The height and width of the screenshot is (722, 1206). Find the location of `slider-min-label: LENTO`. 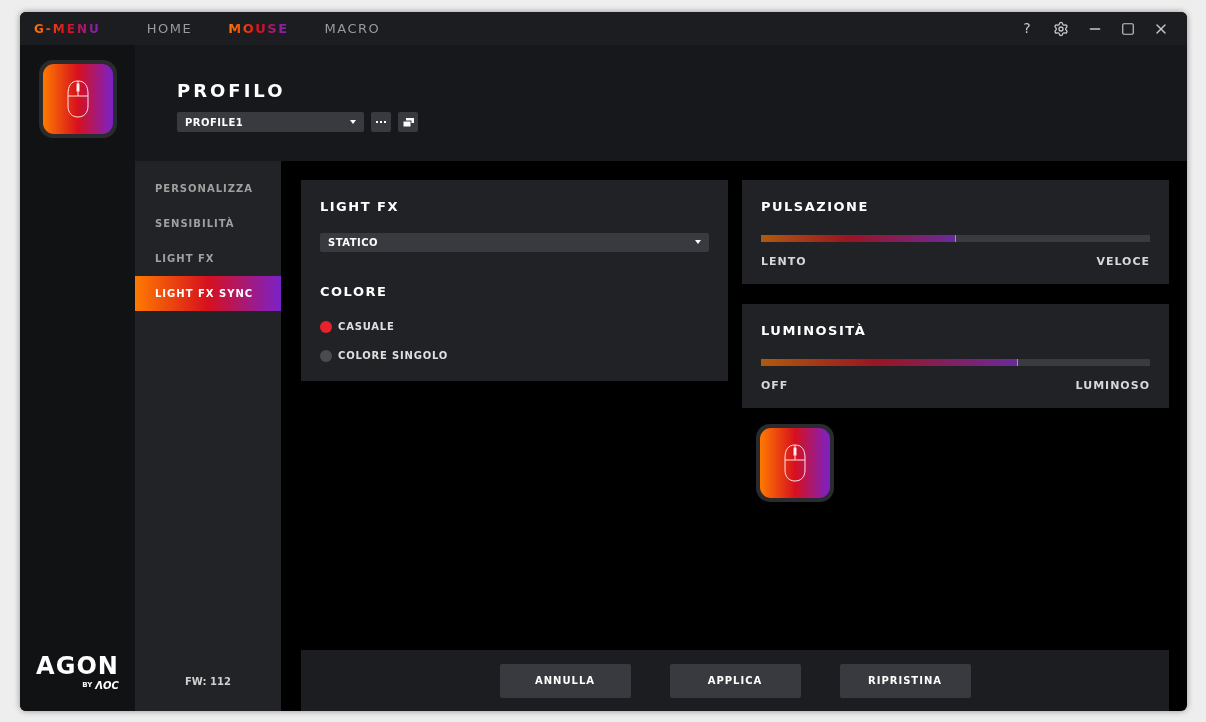

slider-min-label: LENTO is located at coordinates (784, 261).